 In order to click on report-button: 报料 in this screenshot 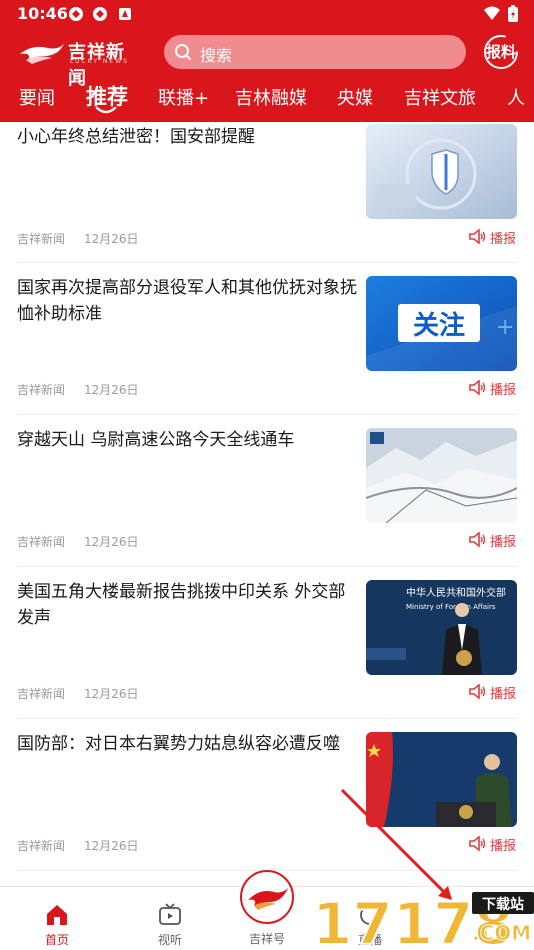, I will do `click(501, 52)`.